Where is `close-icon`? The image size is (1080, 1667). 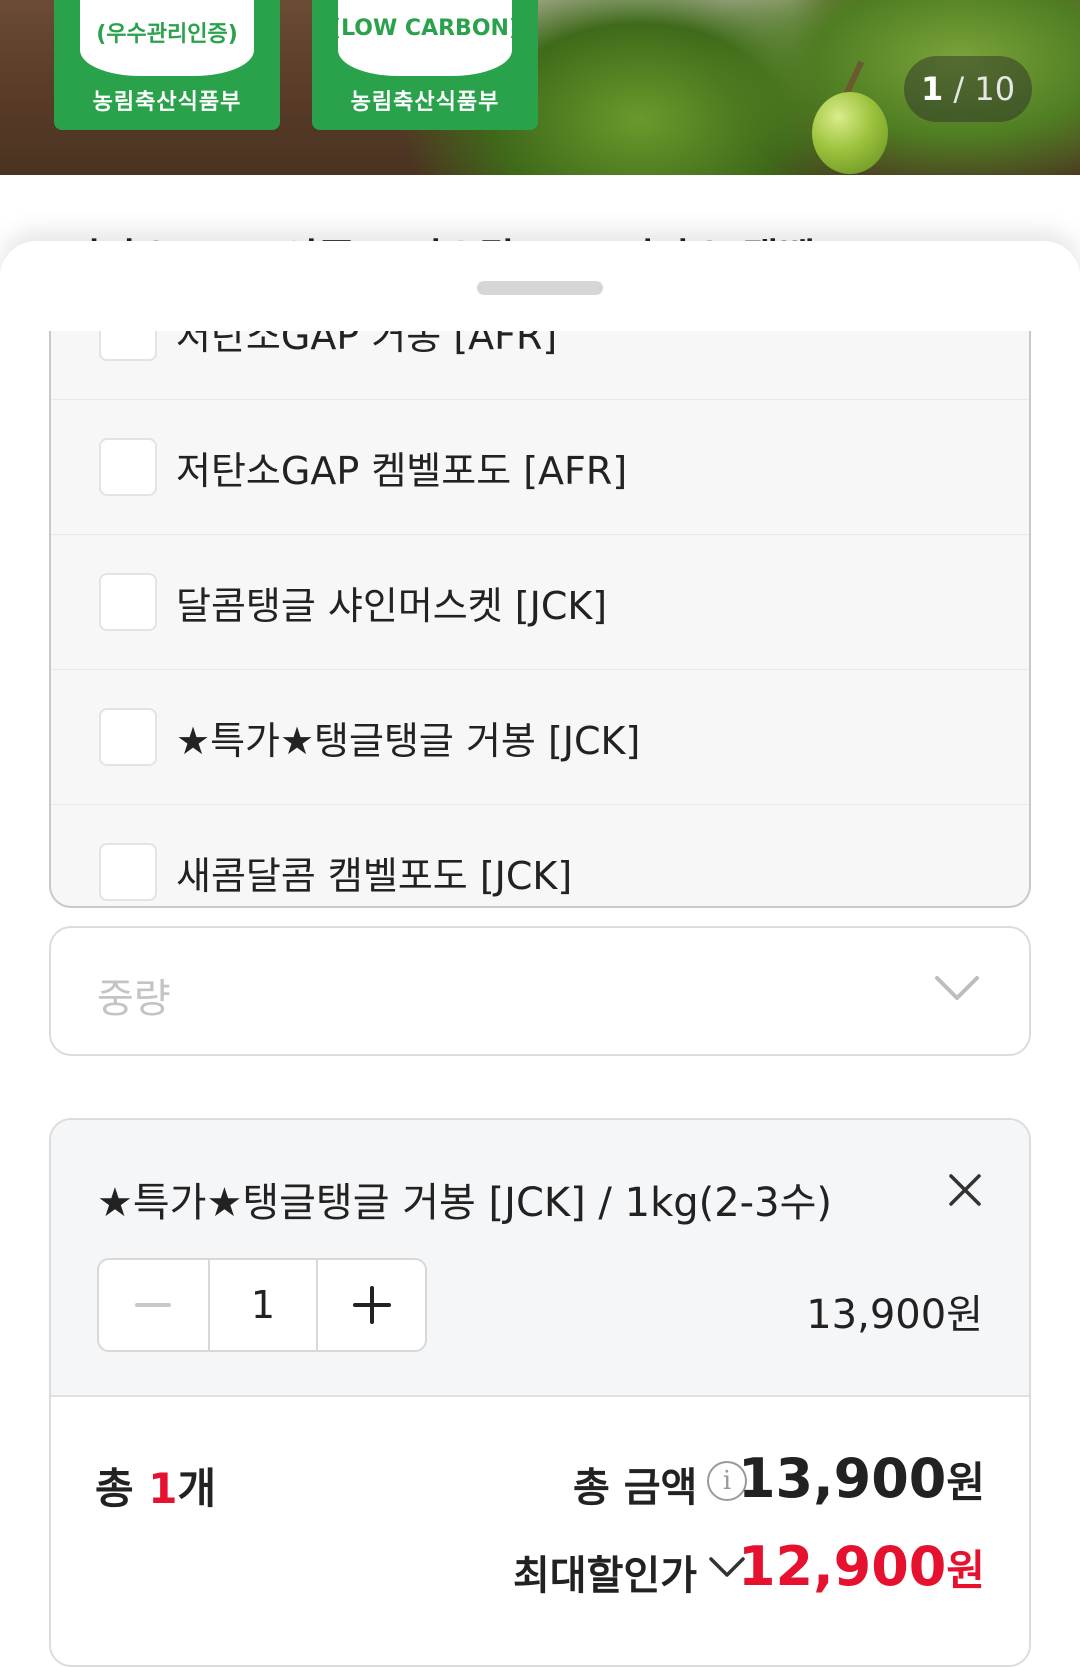
close-icon is located at coordinates (965, 1190).